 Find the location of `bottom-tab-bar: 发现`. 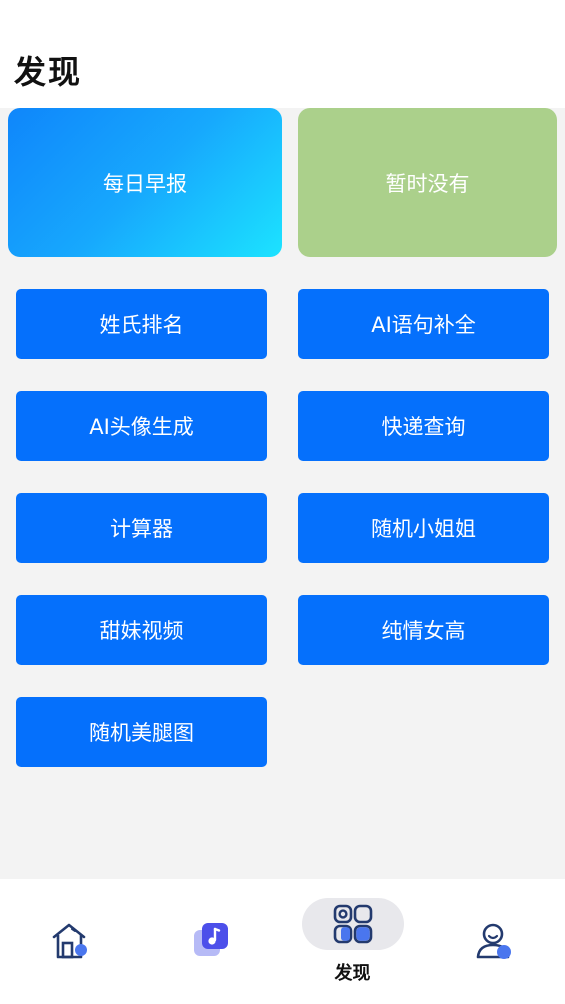

bottom-tab-bar: 发现 is located at coordinates (282, 941).